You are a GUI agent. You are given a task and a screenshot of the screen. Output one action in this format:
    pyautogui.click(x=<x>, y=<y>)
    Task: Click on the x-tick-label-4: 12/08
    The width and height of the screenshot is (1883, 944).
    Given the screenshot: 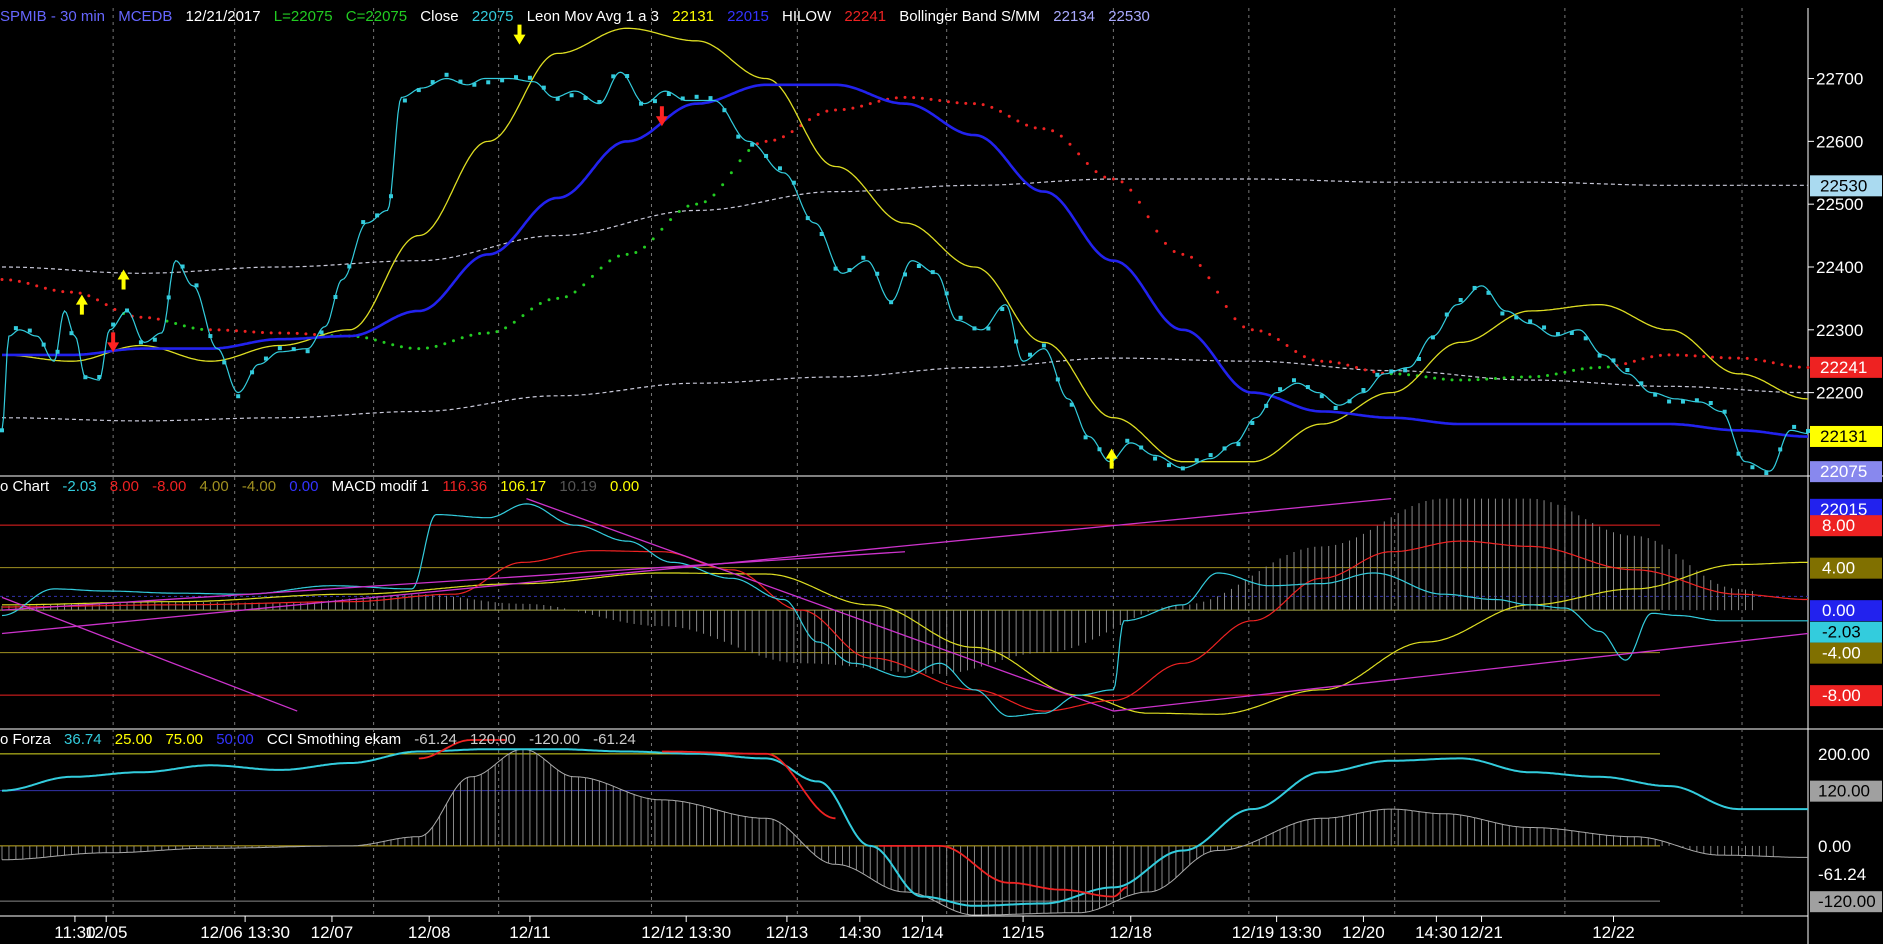 What is the action you would take?
    pyautogui.click(x=429, y=932)
    